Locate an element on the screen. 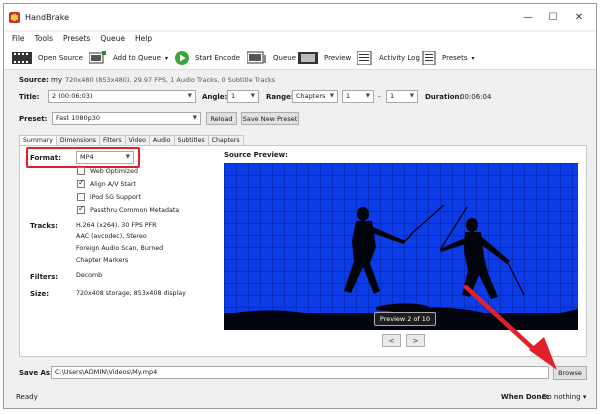 This screenshot has height=415, width=600. open-source-label: Open Source is located at coordinates (60, 58).